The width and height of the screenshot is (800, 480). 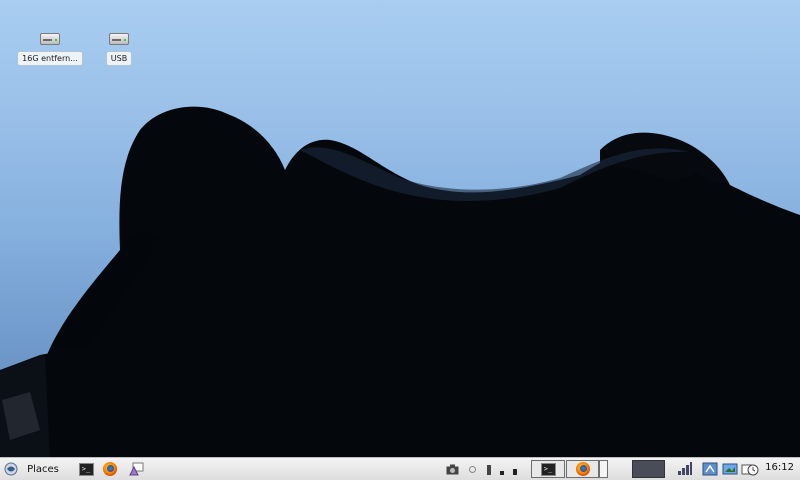 I want to click on clock-settings-icon, so click(x=750, y=469).